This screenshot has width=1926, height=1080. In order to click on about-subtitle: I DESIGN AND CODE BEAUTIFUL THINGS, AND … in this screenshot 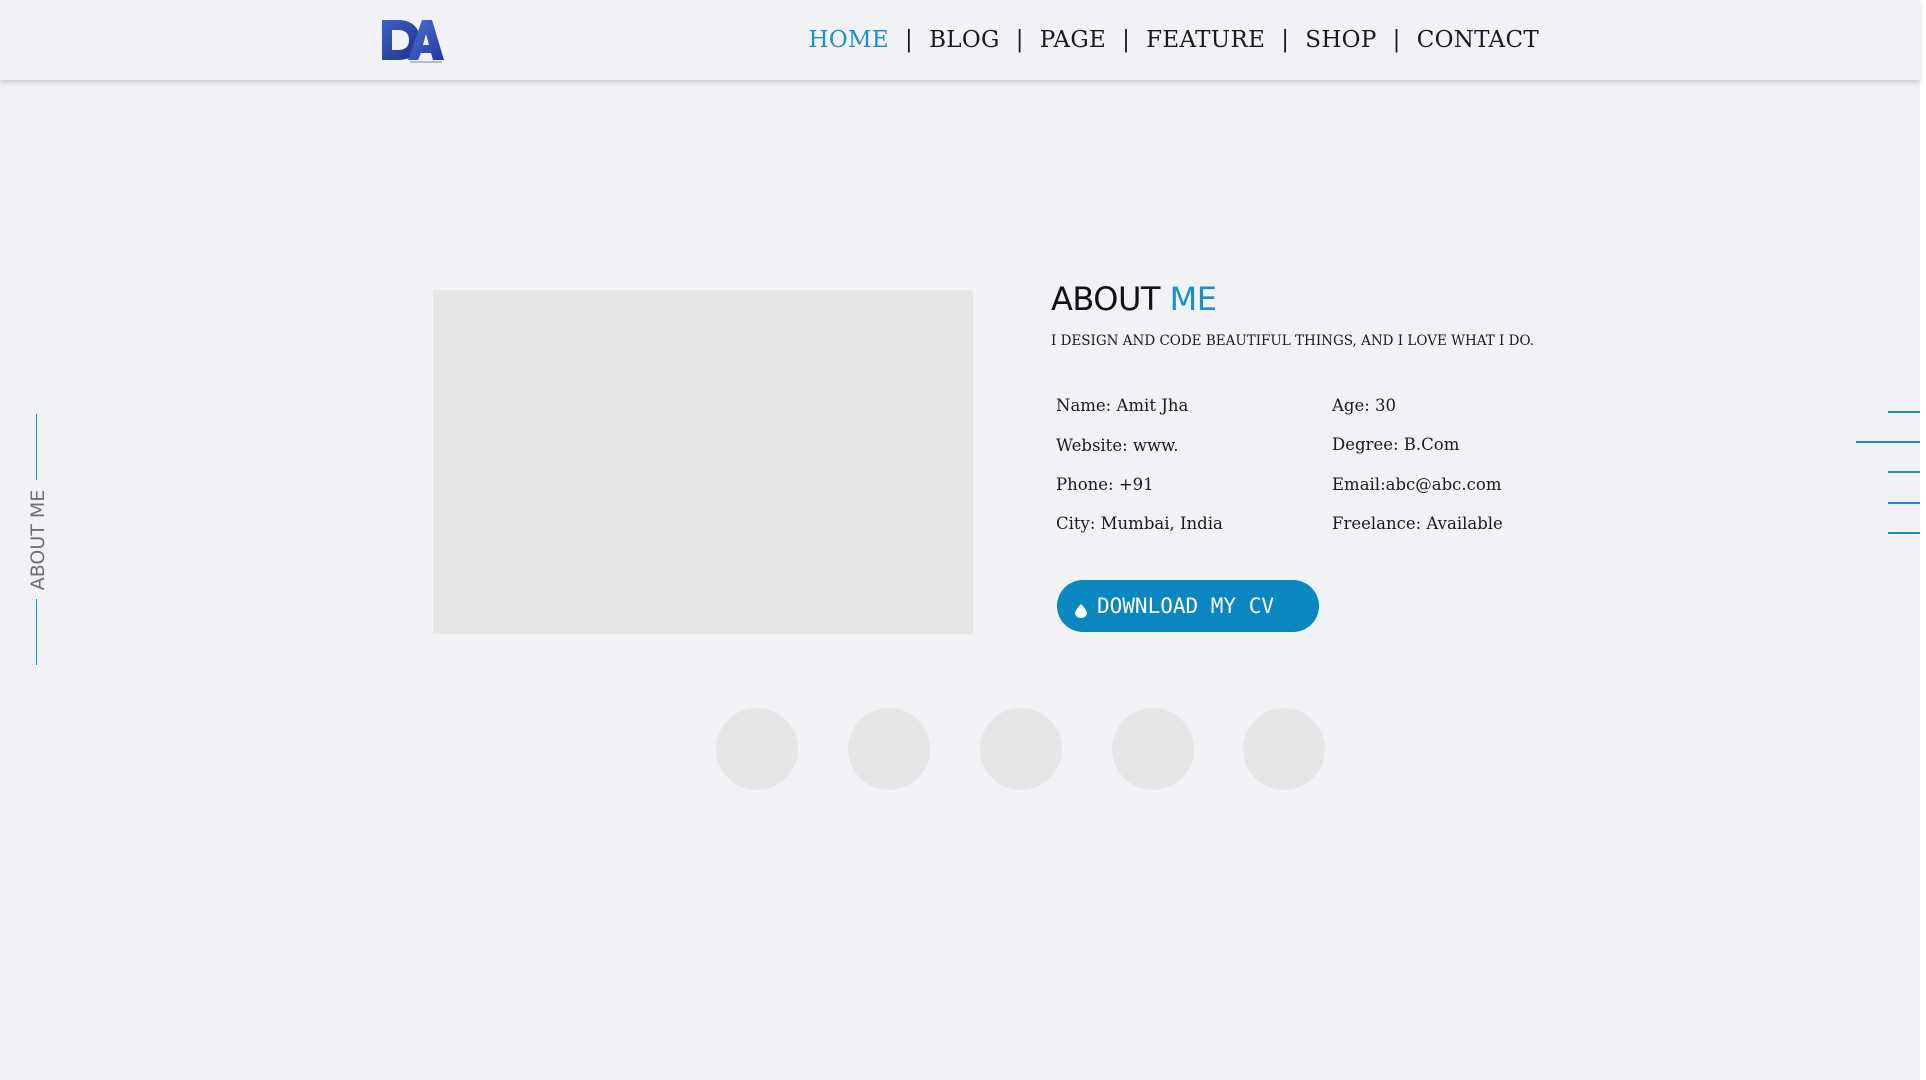, I will do `click(1293, 341)`.